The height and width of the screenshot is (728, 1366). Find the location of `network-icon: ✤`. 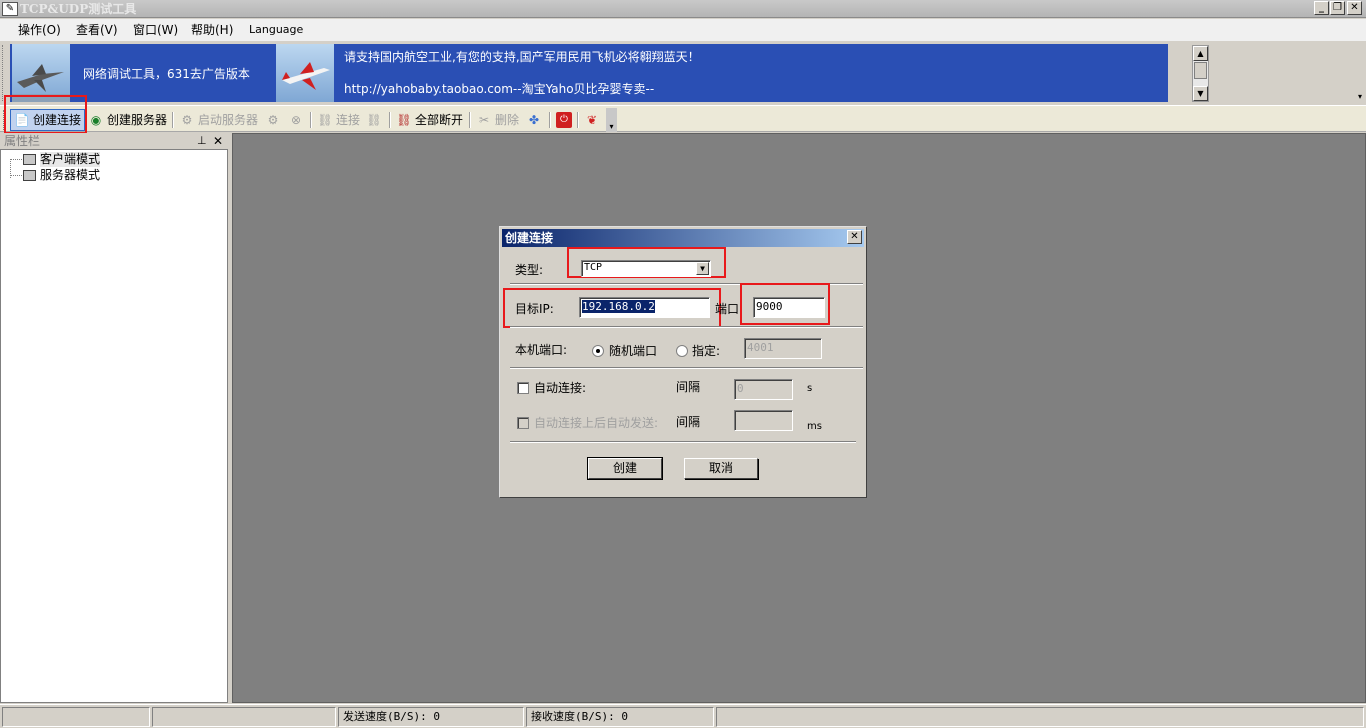

network-icon: ✤ is located at coordinates (534, 120).